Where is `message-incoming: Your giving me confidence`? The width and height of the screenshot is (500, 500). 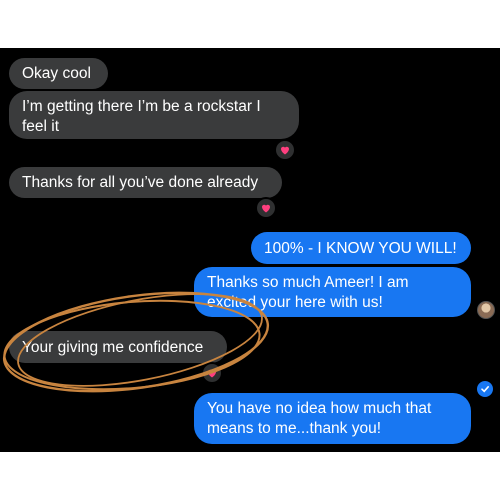
message-incoming: Your giving me confidence is located at coordinates (118, 347).